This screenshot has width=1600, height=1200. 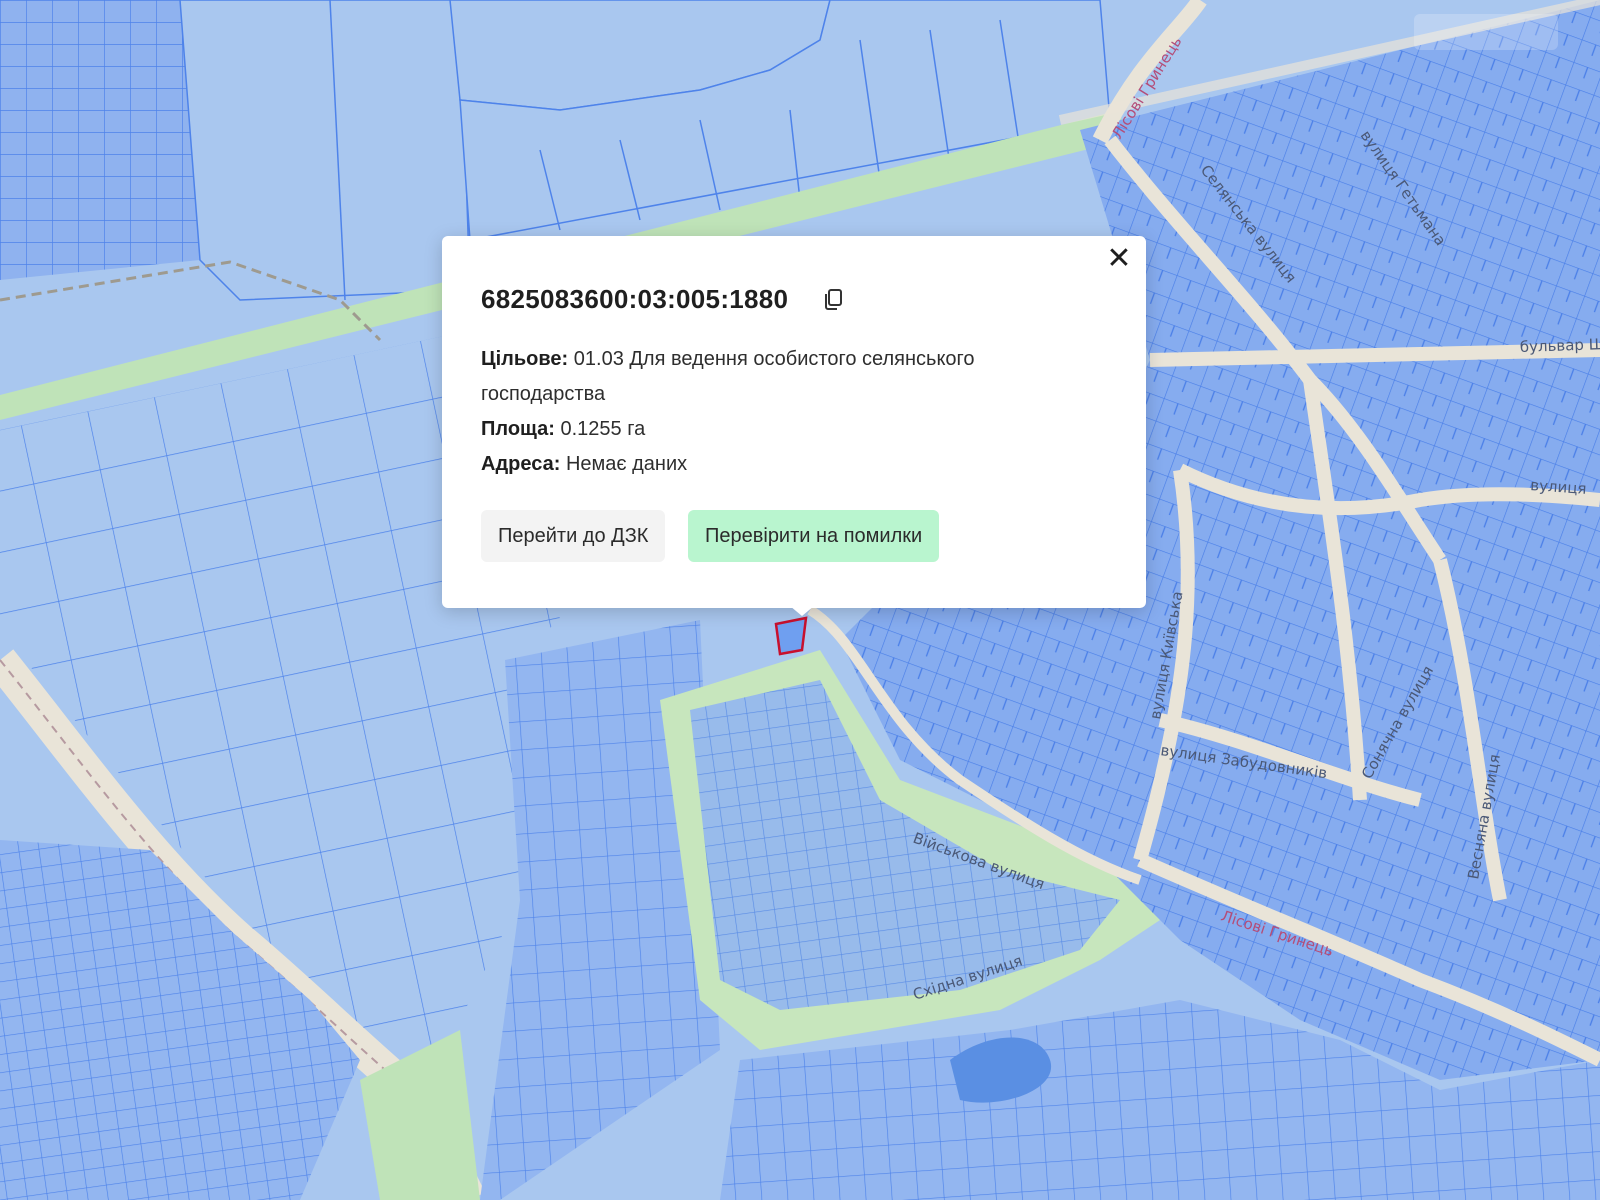 I want to click on go-to-dzk-button: Перейти до ДЗК, so click(x=573, y=536).